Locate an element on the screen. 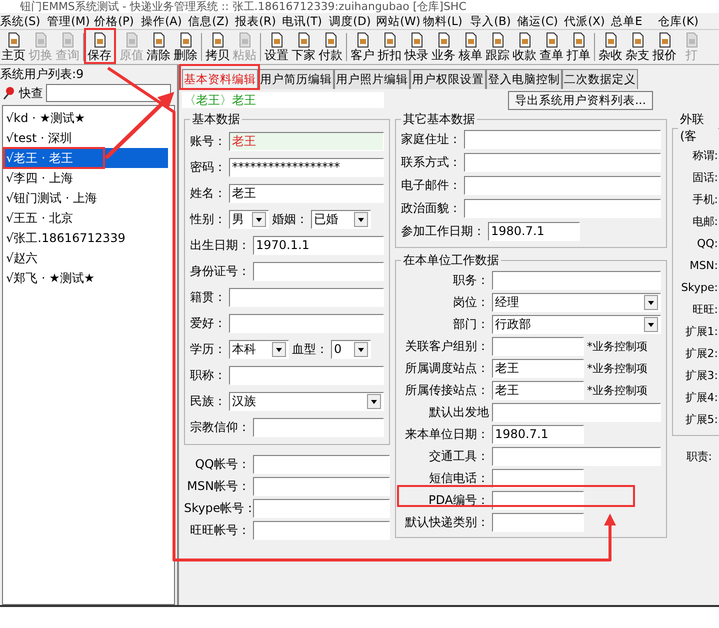 This screenshot has height=628, width=719. menu-item: 管理(M) is located at coordinates (70, 21).